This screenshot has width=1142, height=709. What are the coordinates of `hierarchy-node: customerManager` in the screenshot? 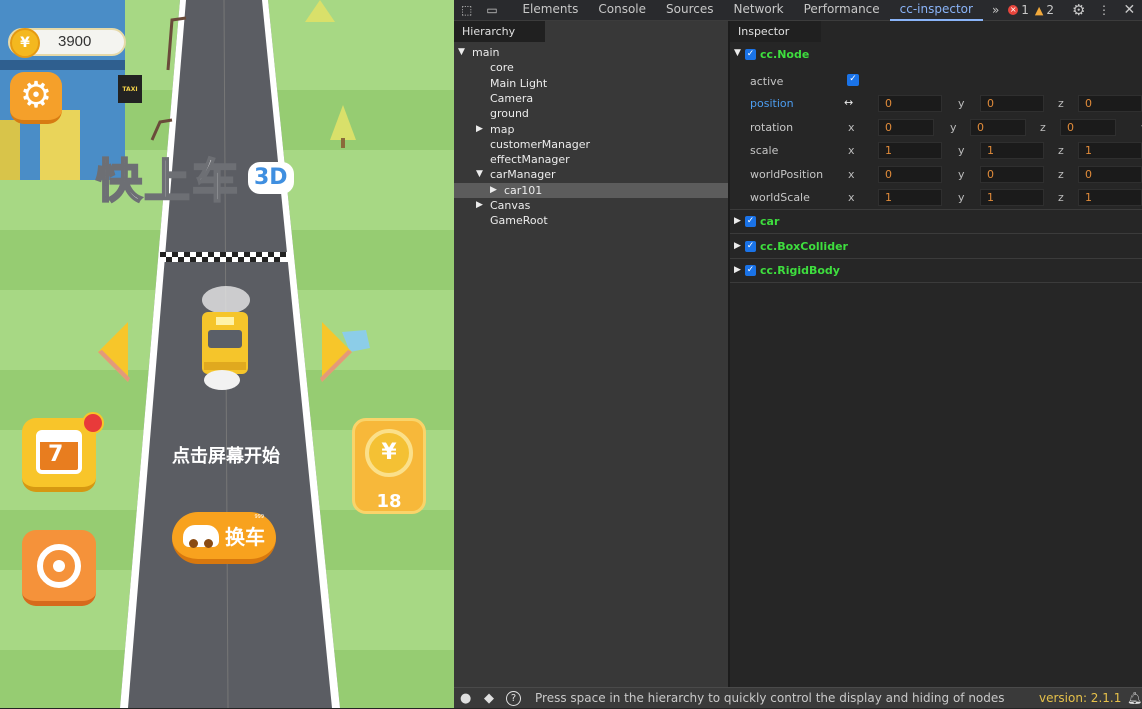 It's located at (591, 144).